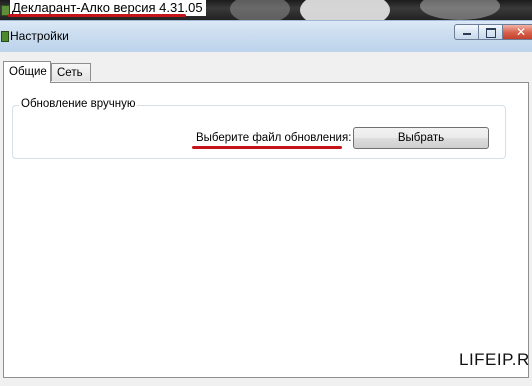 This screenshot has height=386, width=532. I want to click on close-icon: ✕, so click(521, 32).